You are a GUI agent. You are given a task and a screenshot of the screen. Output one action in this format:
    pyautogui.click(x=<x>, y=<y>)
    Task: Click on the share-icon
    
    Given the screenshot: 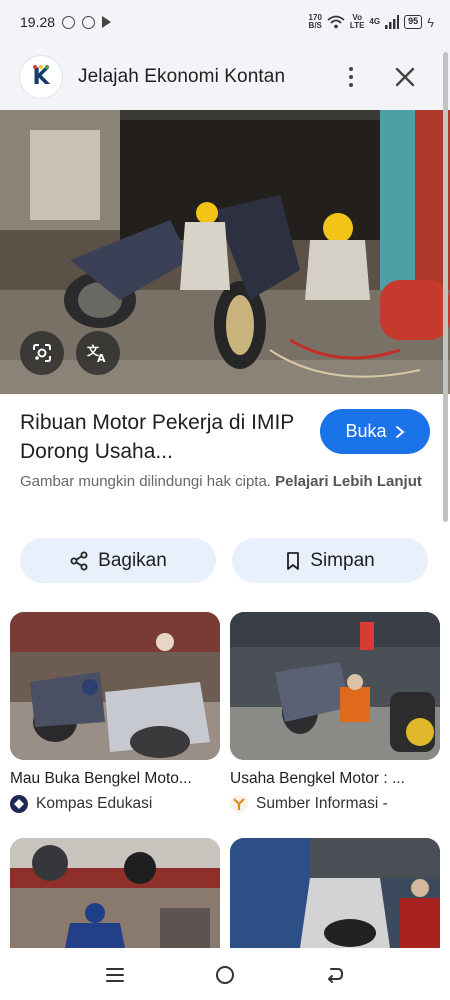 What is the action you would take?
    pyautogui.click(x=79, y=560)
    